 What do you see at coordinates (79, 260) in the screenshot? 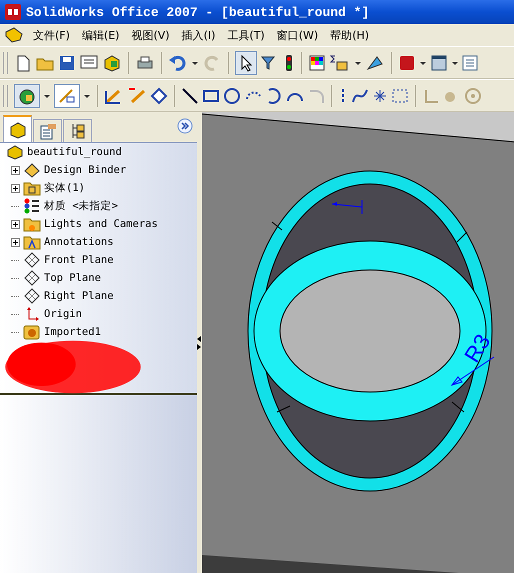
I see `tree-item: Front Plane` at bounding box center [79, 260].